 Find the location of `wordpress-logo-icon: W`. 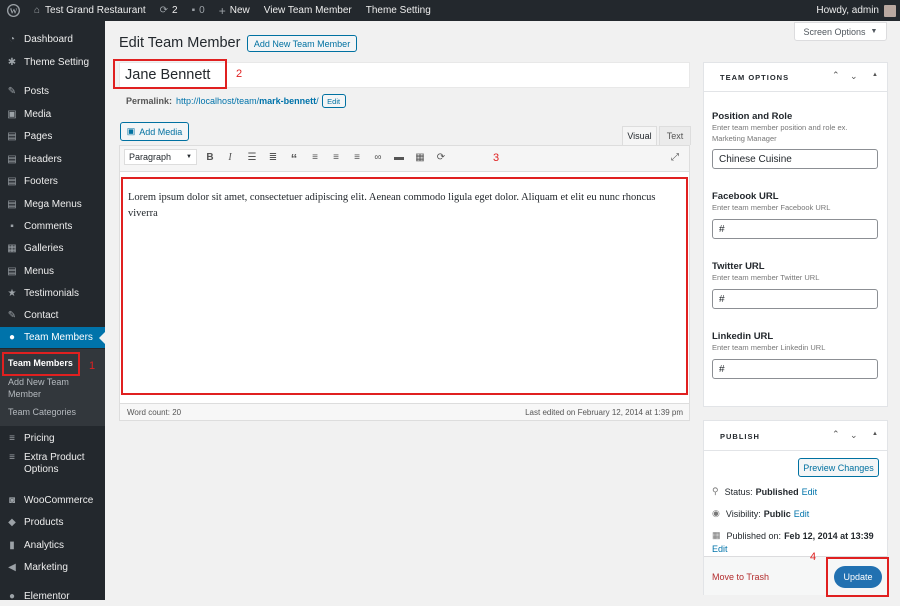

wordpress-logo-icon: W is located at coordinates (13, 10).